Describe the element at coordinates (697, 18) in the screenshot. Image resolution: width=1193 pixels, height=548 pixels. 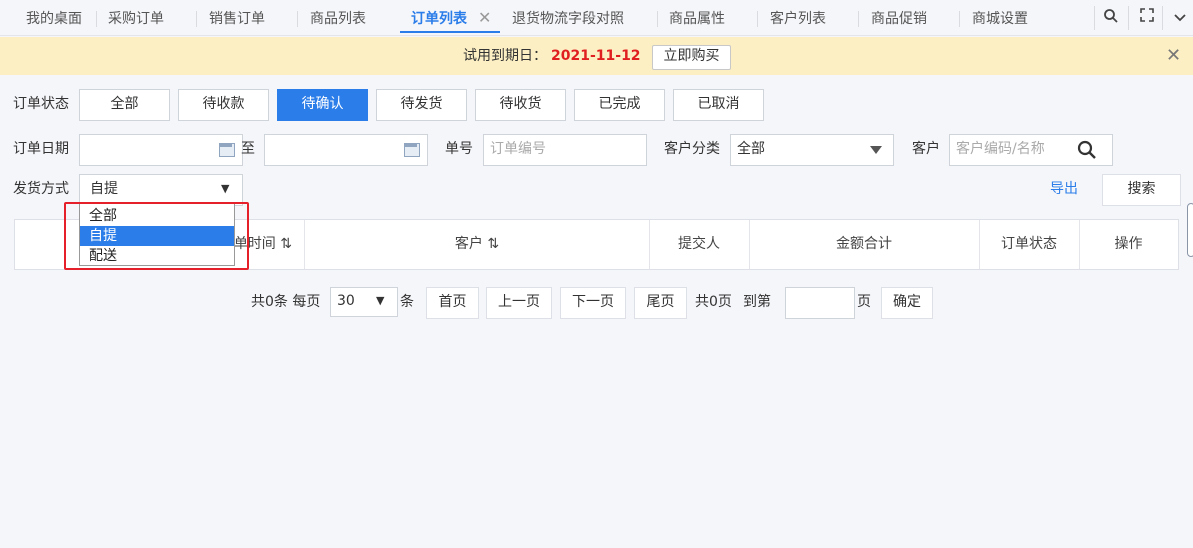
I see `tab-product-attributes: 商品属性` at that location.